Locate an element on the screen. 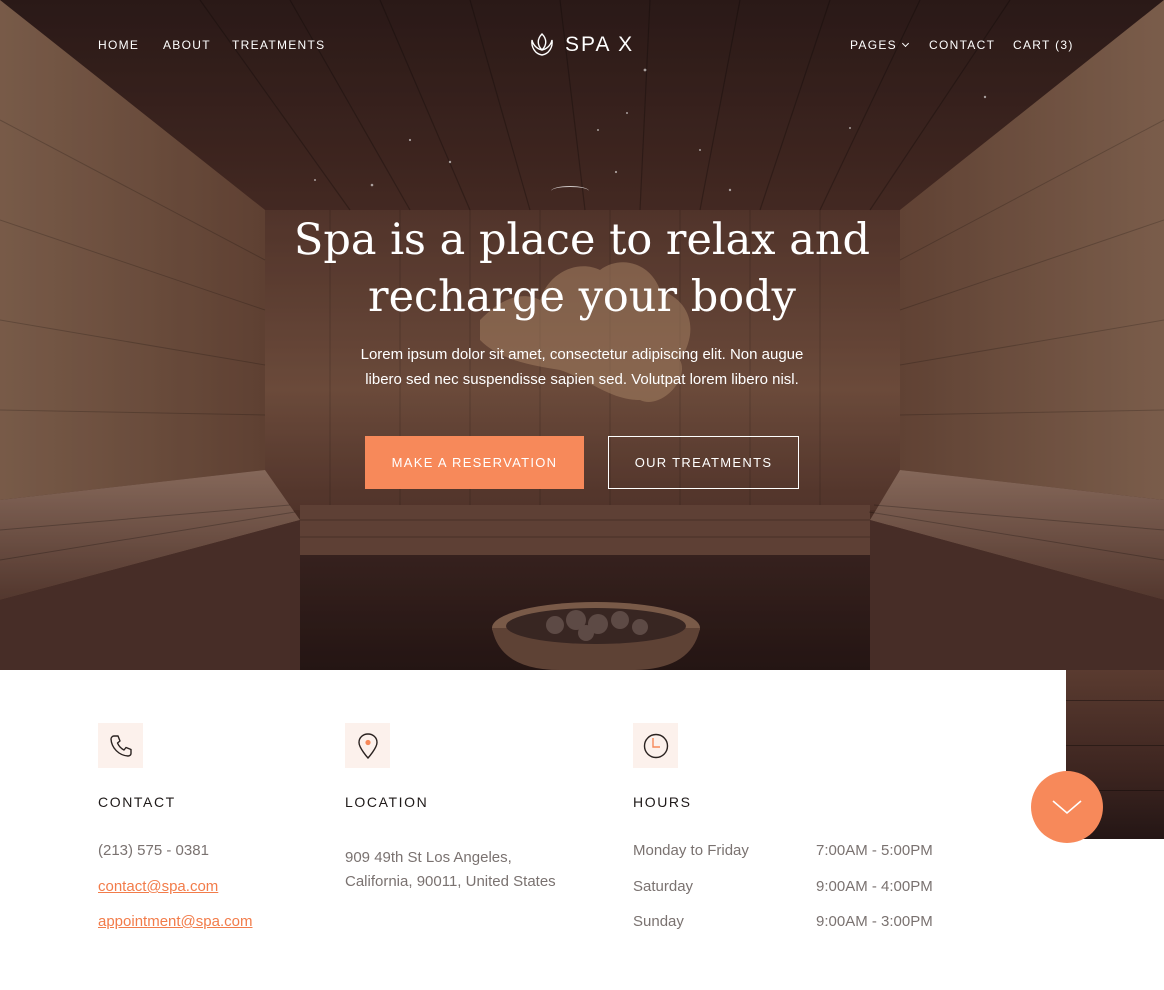 The width and height of the screenshot is (1164, 990). scroll-down-button is located at coordinates (1067, 807).